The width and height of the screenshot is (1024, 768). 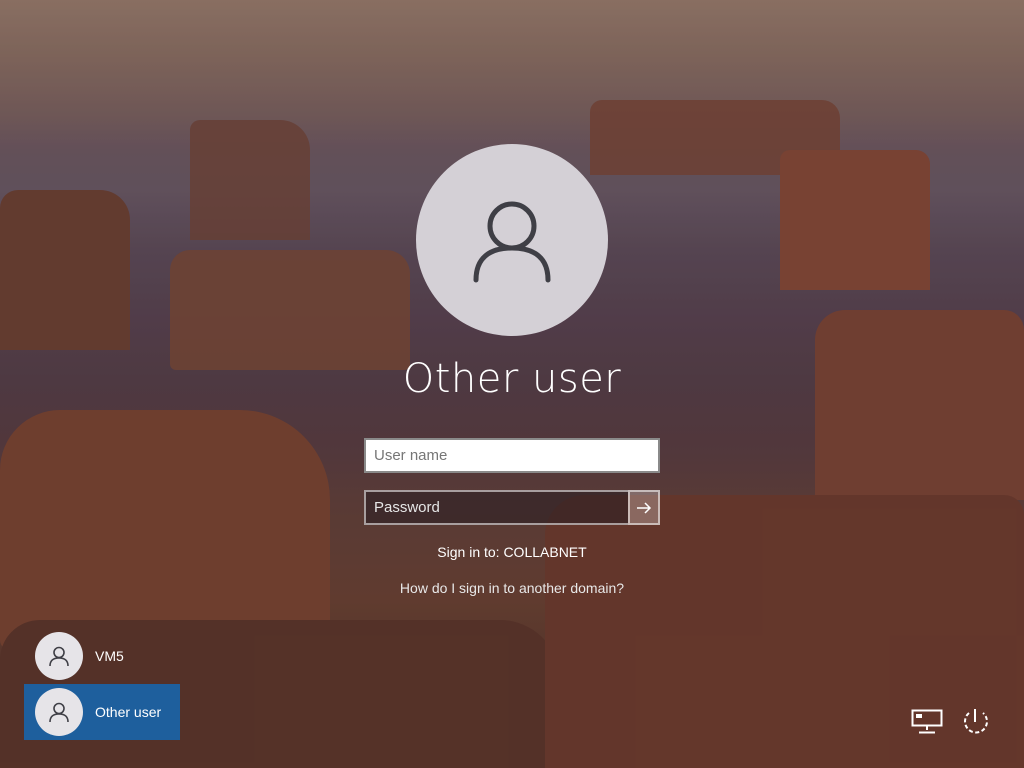 I want to click on user-tile-other-user: Other user, so click(x=102, y=712).